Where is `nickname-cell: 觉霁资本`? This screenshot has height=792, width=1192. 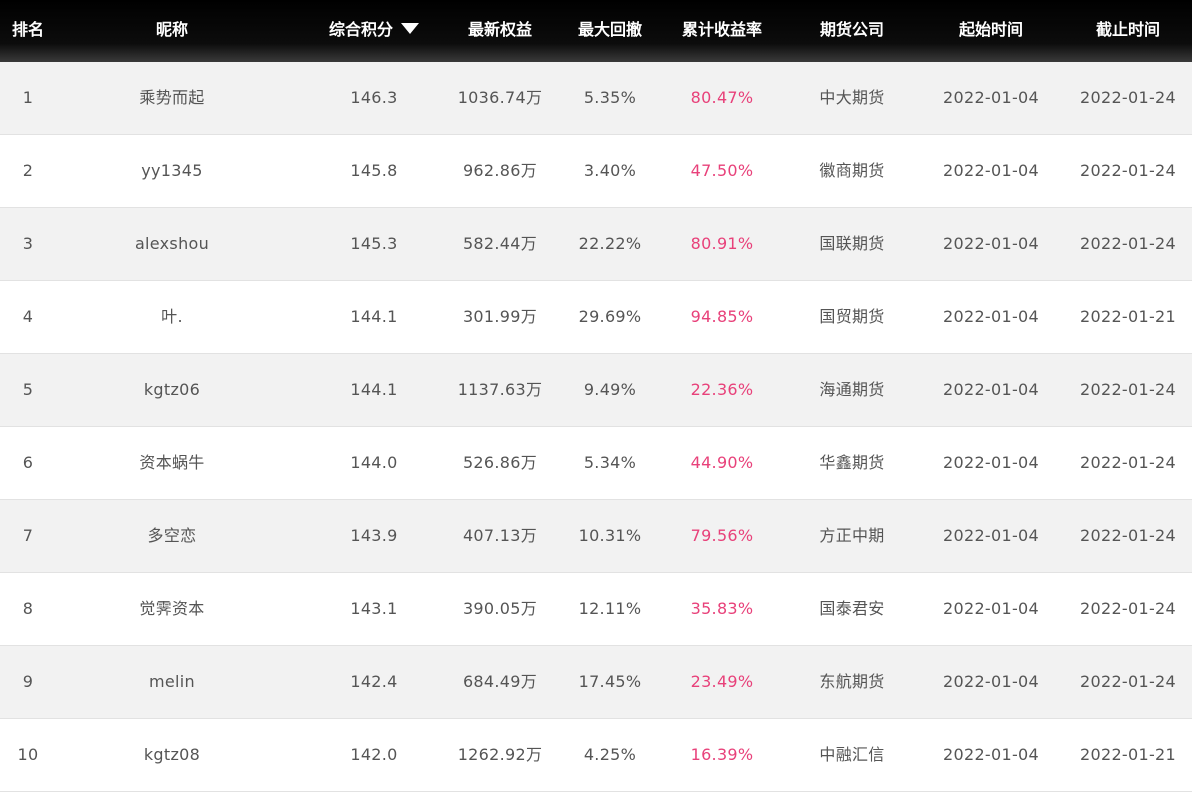
nickname-cell: 觉霁资本 is located at coordinates (172, 609).